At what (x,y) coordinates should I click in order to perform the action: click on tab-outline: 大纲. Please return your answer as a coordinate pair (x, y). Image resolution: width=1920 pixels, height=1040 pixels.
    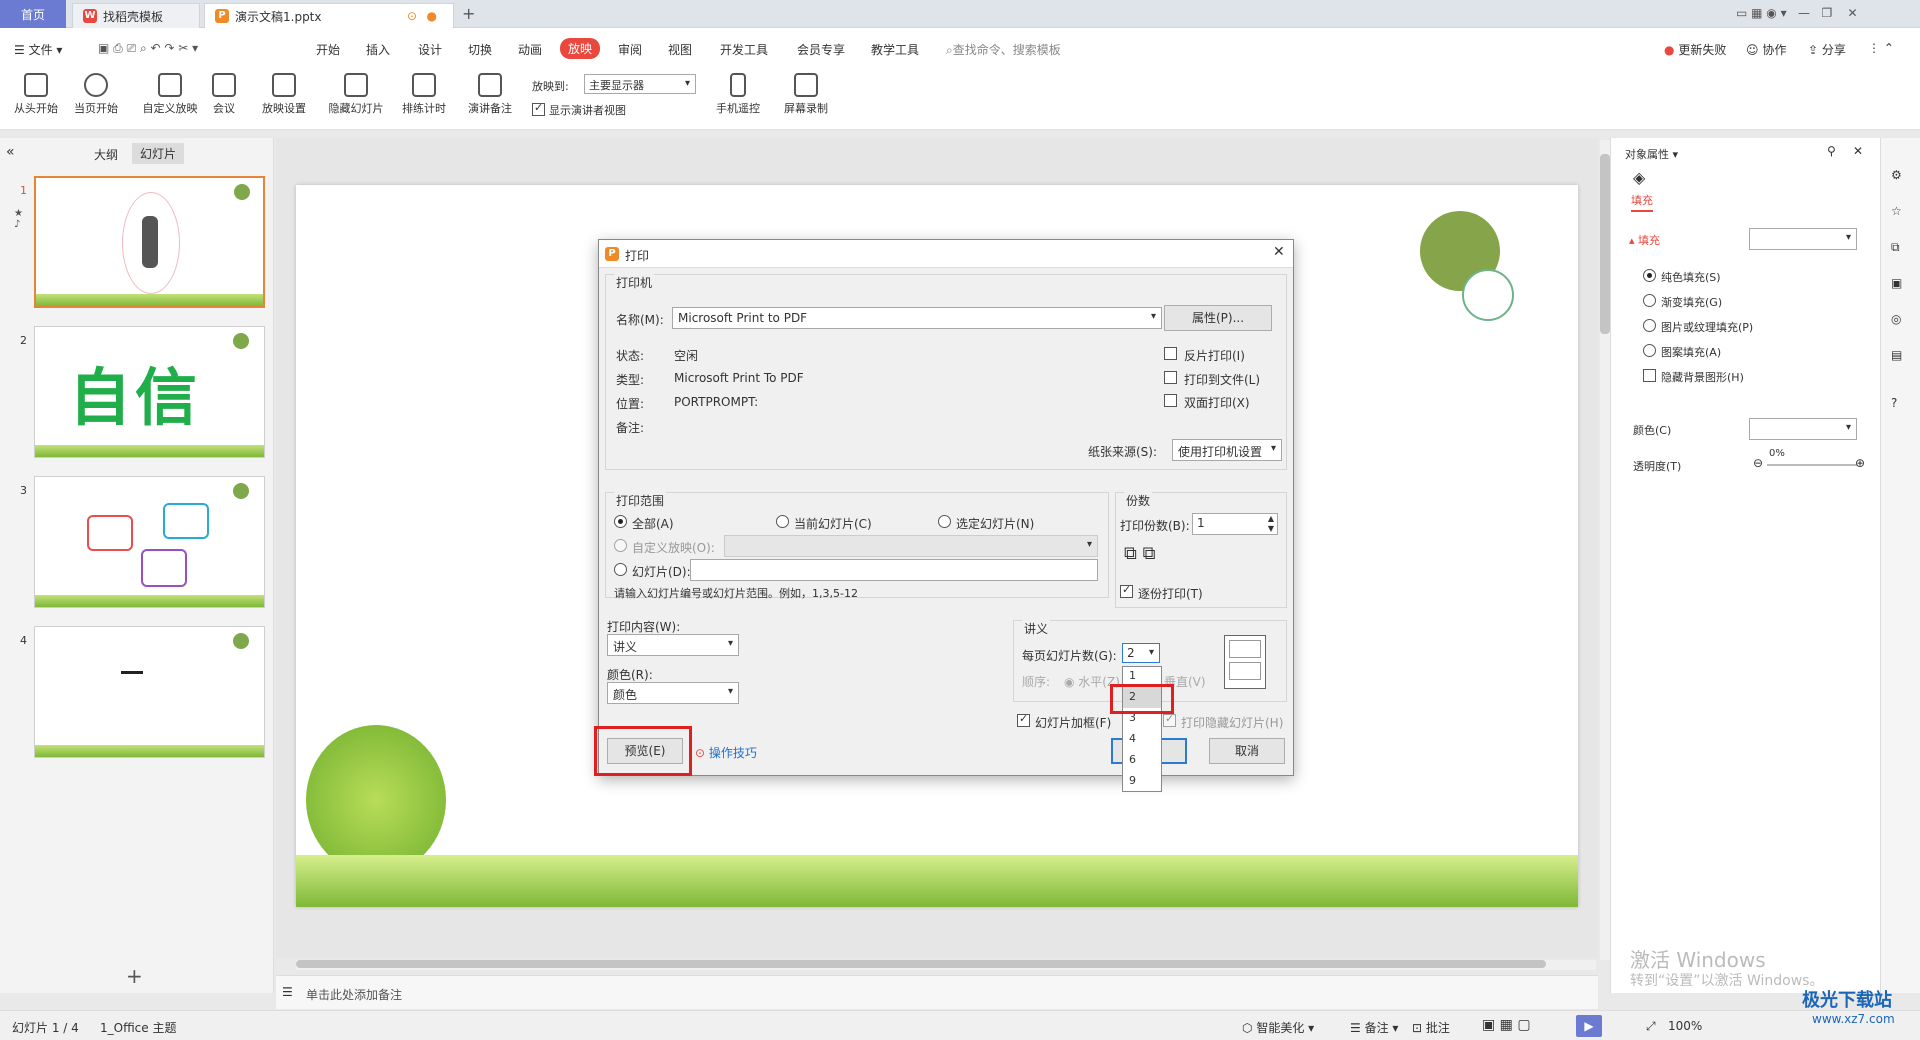
    Looking at the image, I should click on (106, 154).